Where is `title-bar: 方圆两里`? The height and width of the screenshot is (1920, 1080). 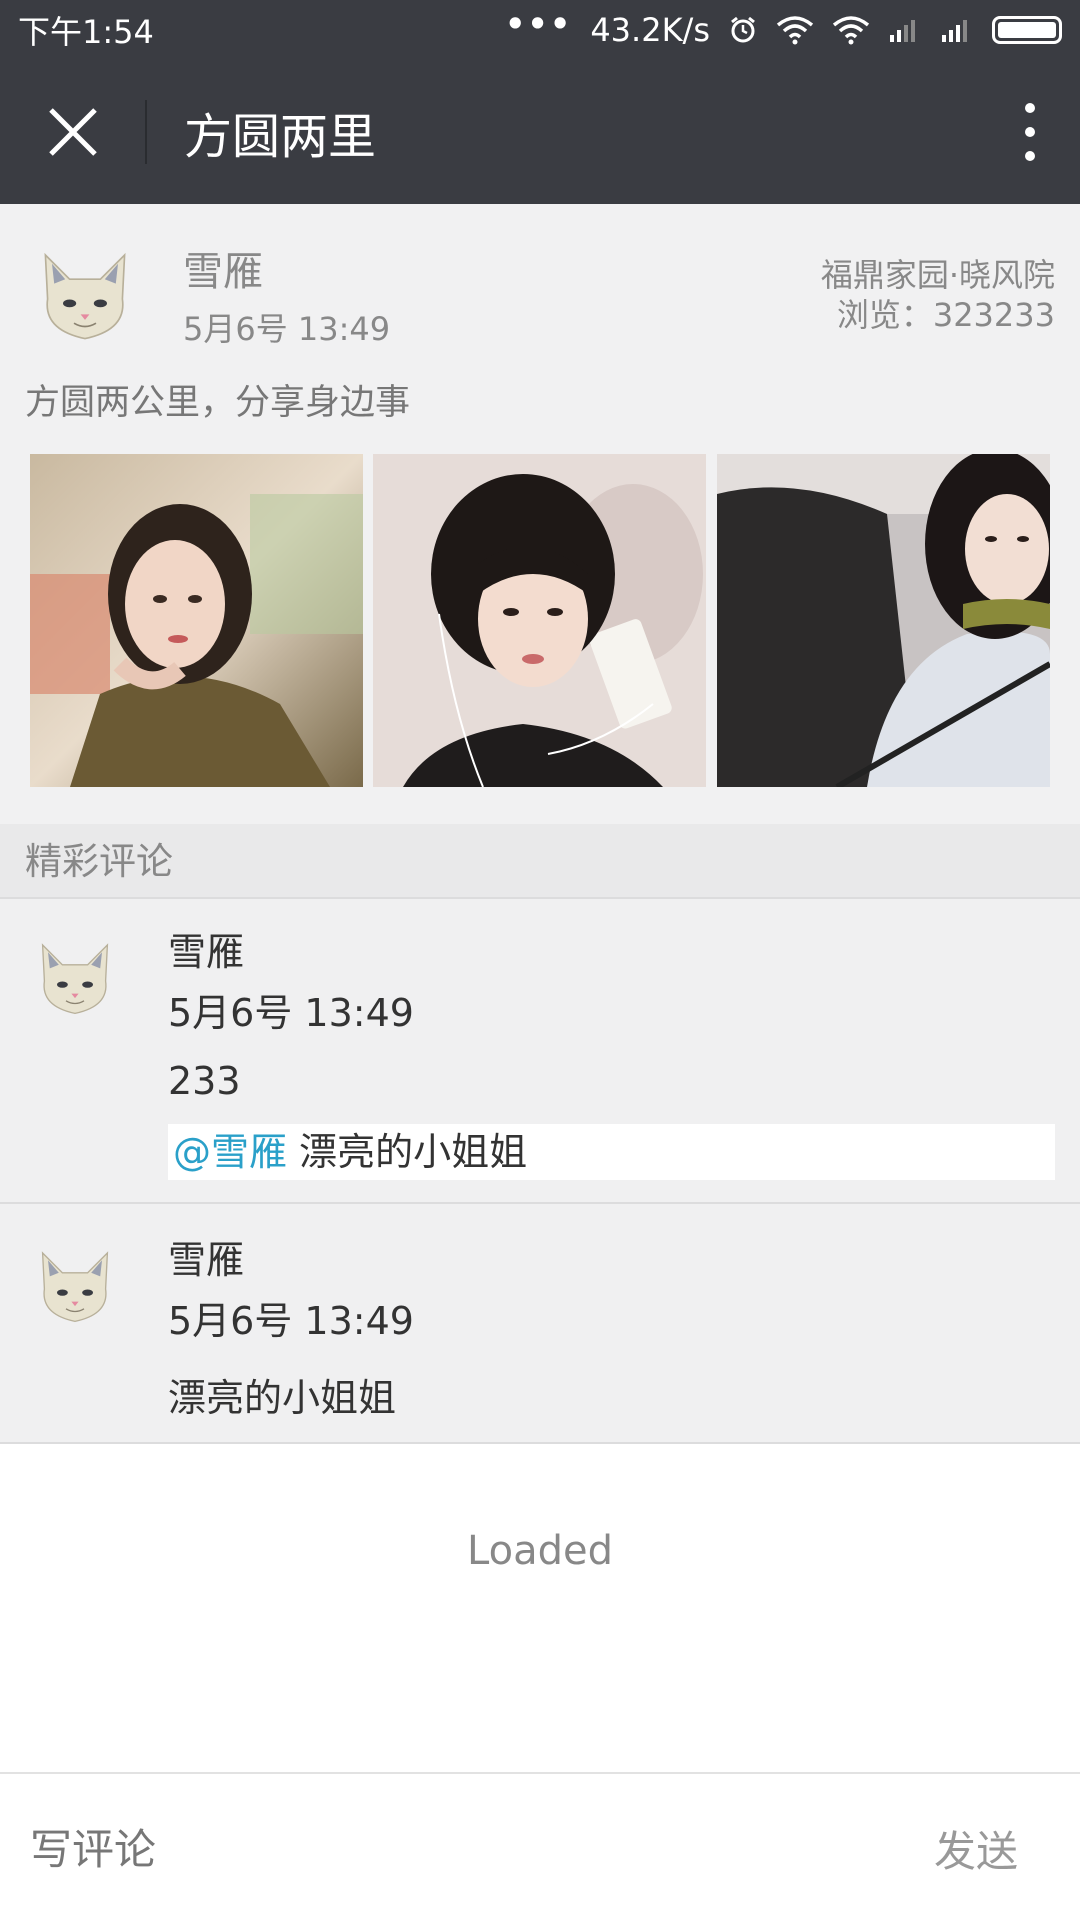 title-bar: 方圆两里 is located at coordinates (540, 132).